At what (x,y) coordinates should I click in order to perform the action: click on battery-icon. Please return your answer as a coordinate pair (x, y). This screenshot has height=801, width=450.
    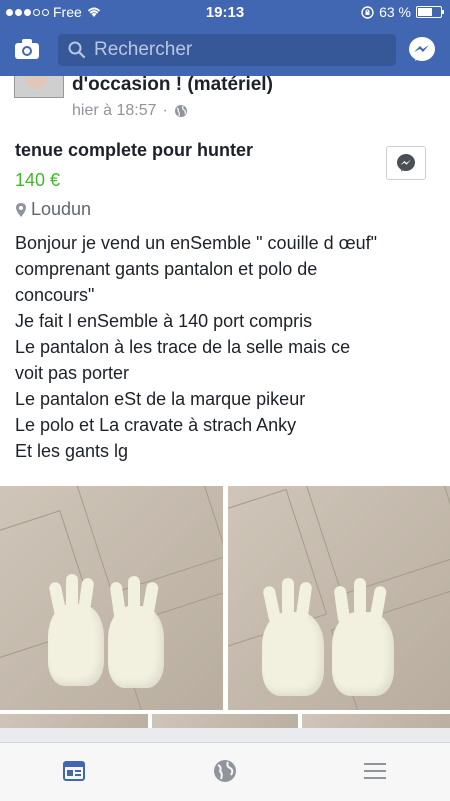
    Looking at the image, I should click on (430, 12).